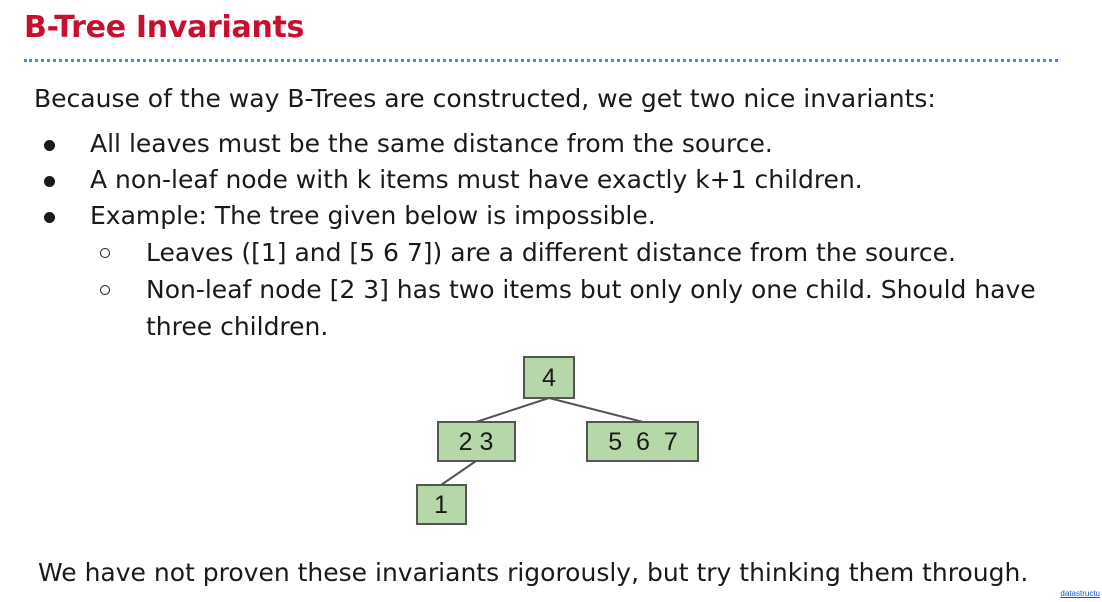 This screenshot has height=602, width=1102. What do you see at coordinates (512, 410) in the screenshot?
I see `edge-root-left` at bounding box center [512, 410].